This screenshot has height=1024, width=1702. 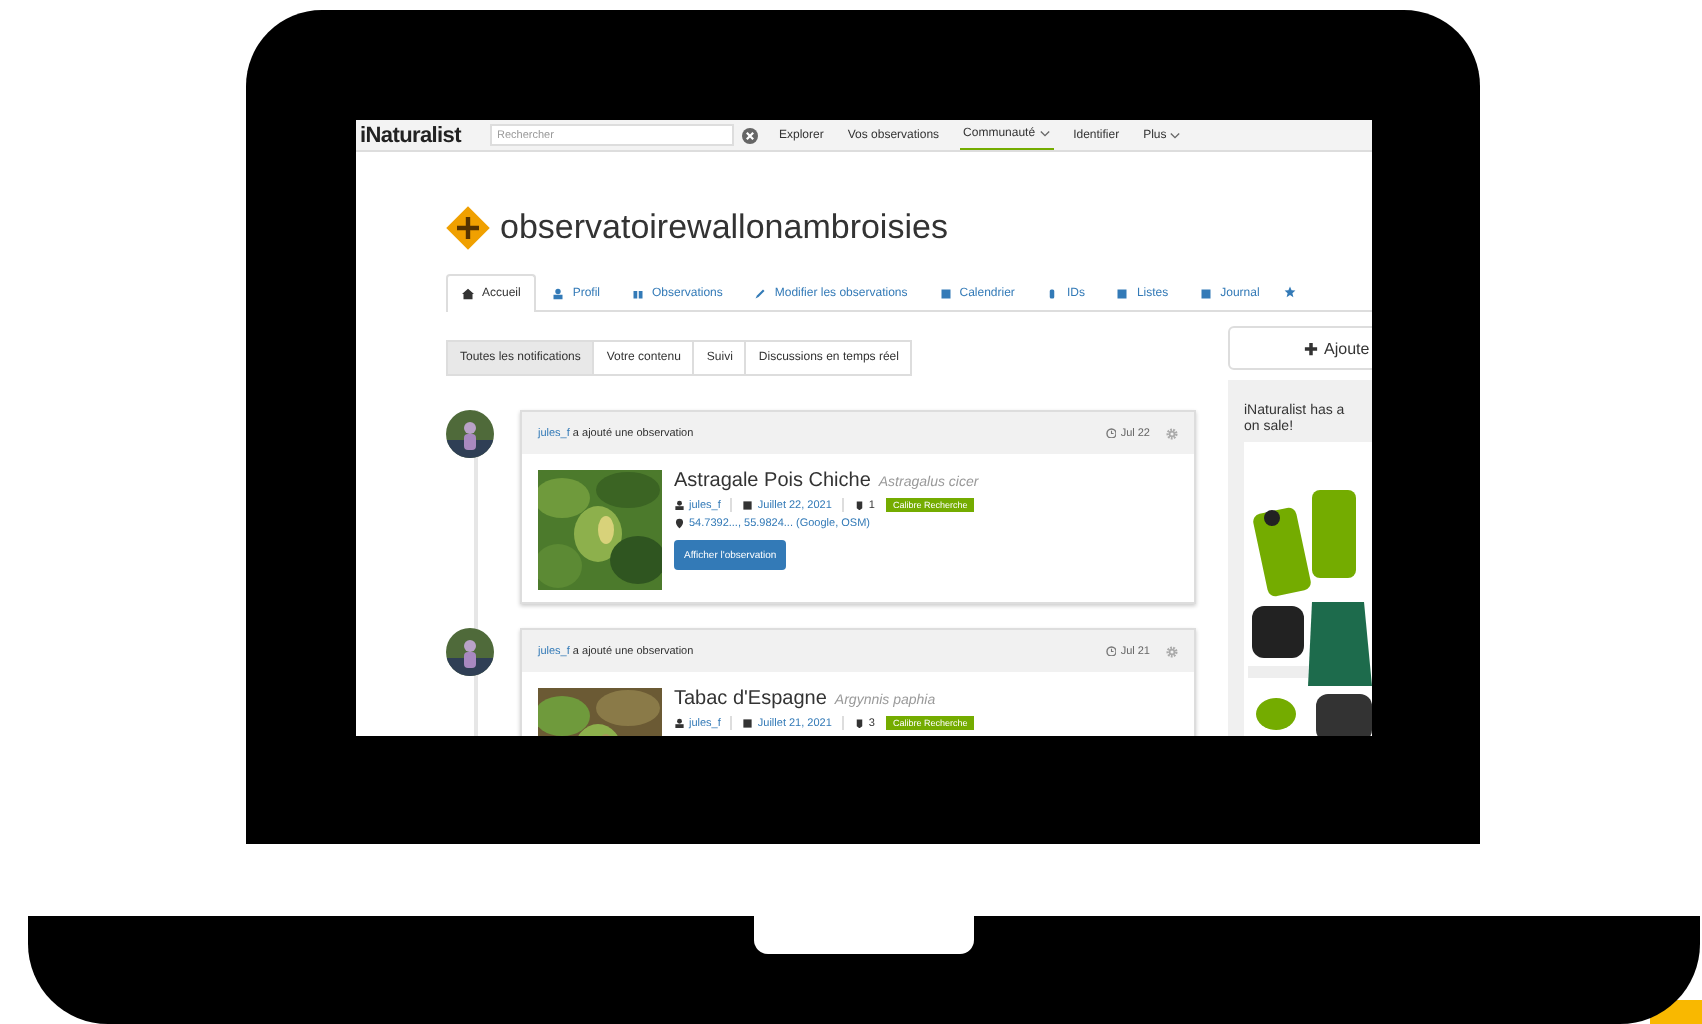 I want to click on site-logo: iNaturalist, so click(x=410, y=135).